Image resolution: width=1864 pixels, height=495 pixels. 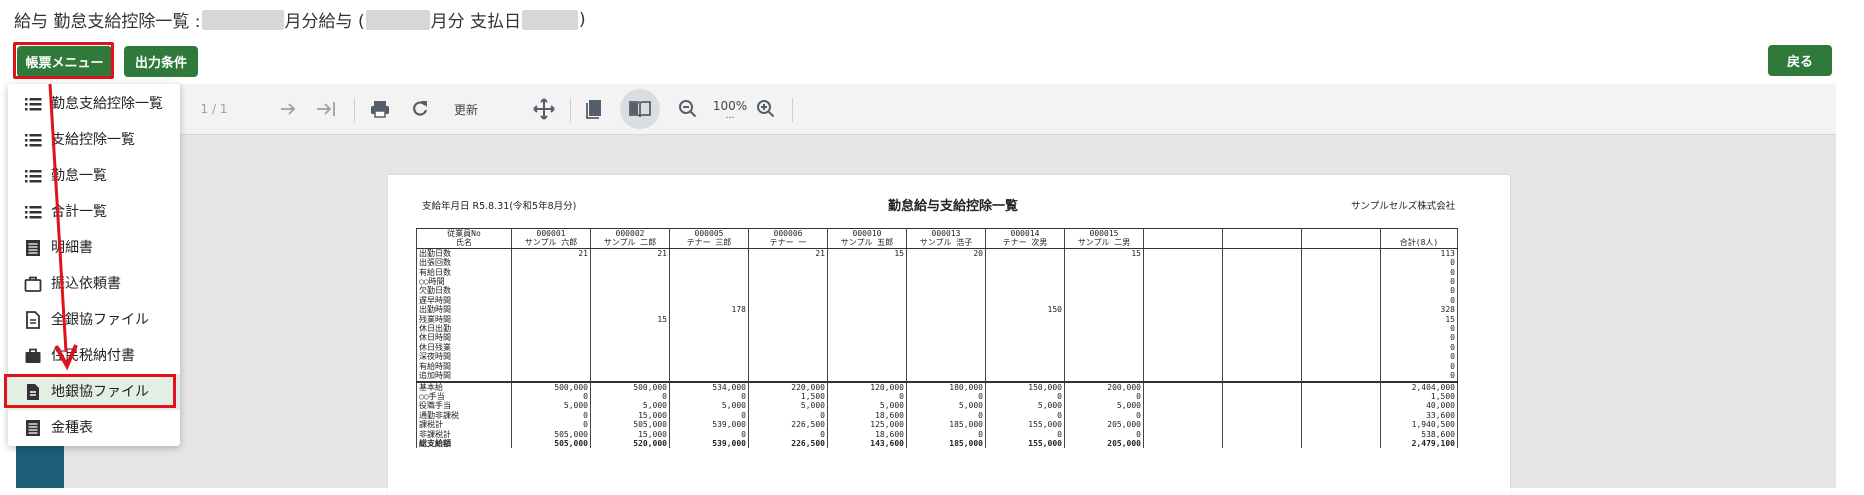 What do you see at coordinates (464, 319) in the screenshot?
I see `table-cell: 残業時間` at bounding box center [464, 319].